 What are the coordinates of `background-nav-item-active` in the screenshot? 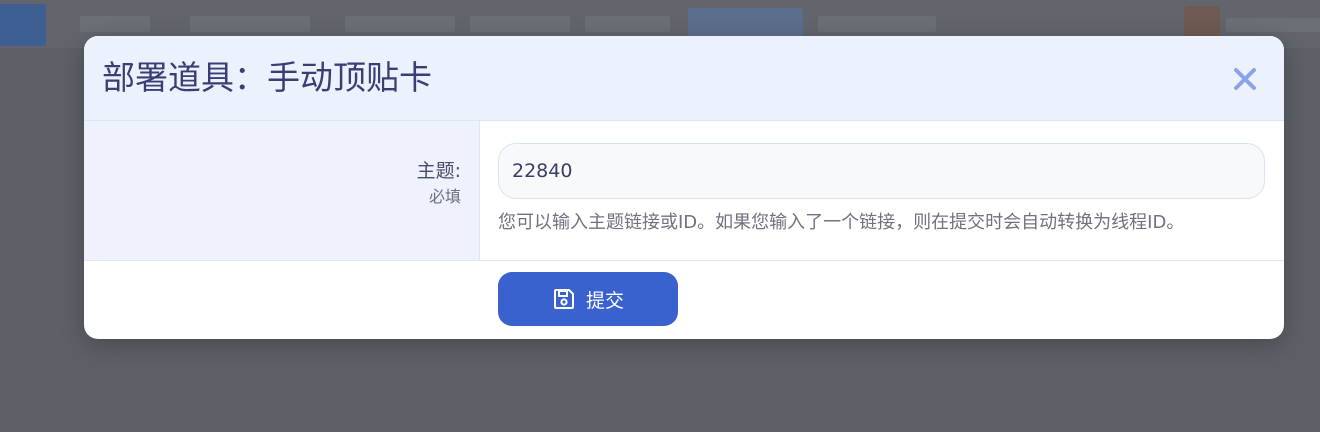 It's located at (745, 23).